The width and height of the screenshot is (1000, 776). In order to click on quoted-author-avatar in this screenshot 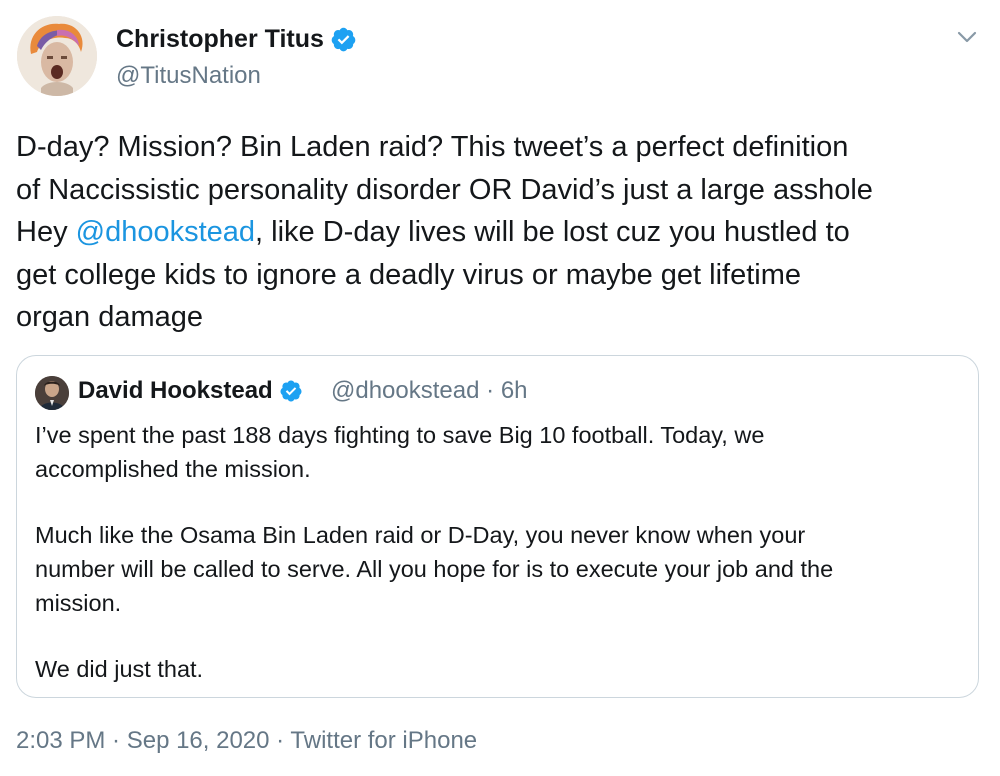, I will do `click(52, 393)`.